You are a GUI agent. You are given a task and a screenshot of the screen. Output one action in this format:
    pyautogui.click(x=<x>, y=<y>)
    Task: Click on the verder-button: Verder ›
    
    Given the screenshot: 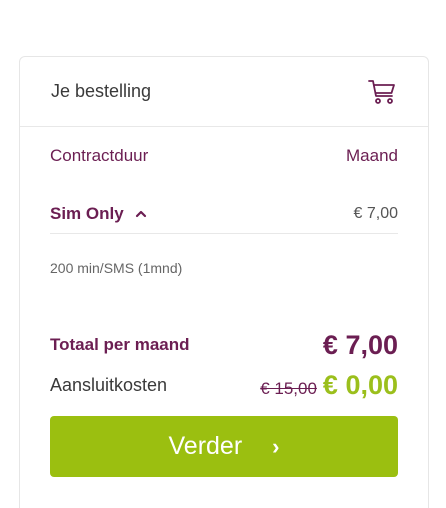 What is the action you would take?
    pyautogui.click(x=224, y=446)
    